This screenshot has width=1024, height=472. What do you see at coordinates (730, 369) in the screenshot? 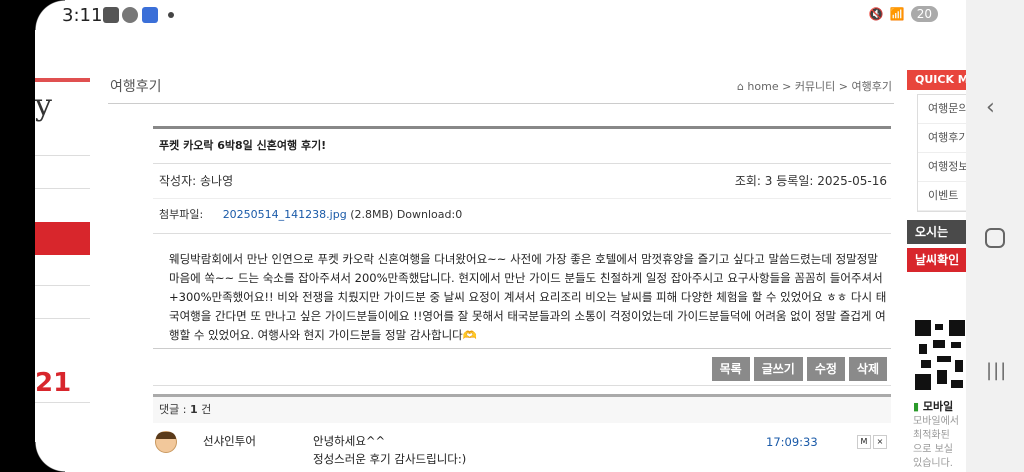
I see `list-button: 목록` at bounding box center [730, 369].